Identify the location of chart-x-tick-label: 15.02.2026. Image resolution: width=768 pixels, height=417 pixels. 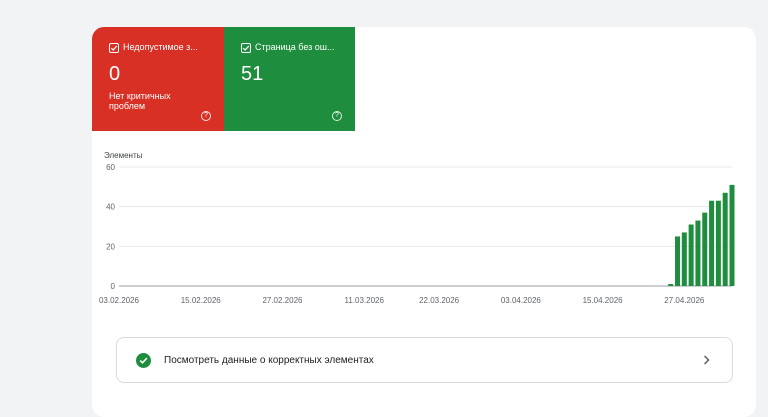
(201, 300).